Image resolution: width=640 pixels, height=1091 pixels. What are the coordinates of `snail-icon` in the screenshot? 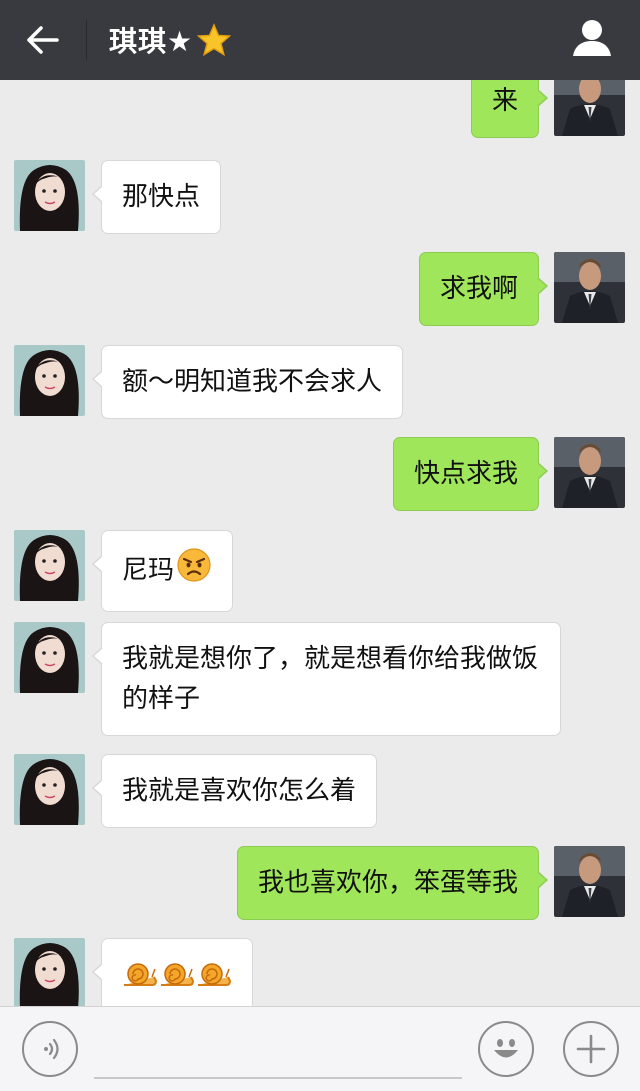 It's located at (177, 980).